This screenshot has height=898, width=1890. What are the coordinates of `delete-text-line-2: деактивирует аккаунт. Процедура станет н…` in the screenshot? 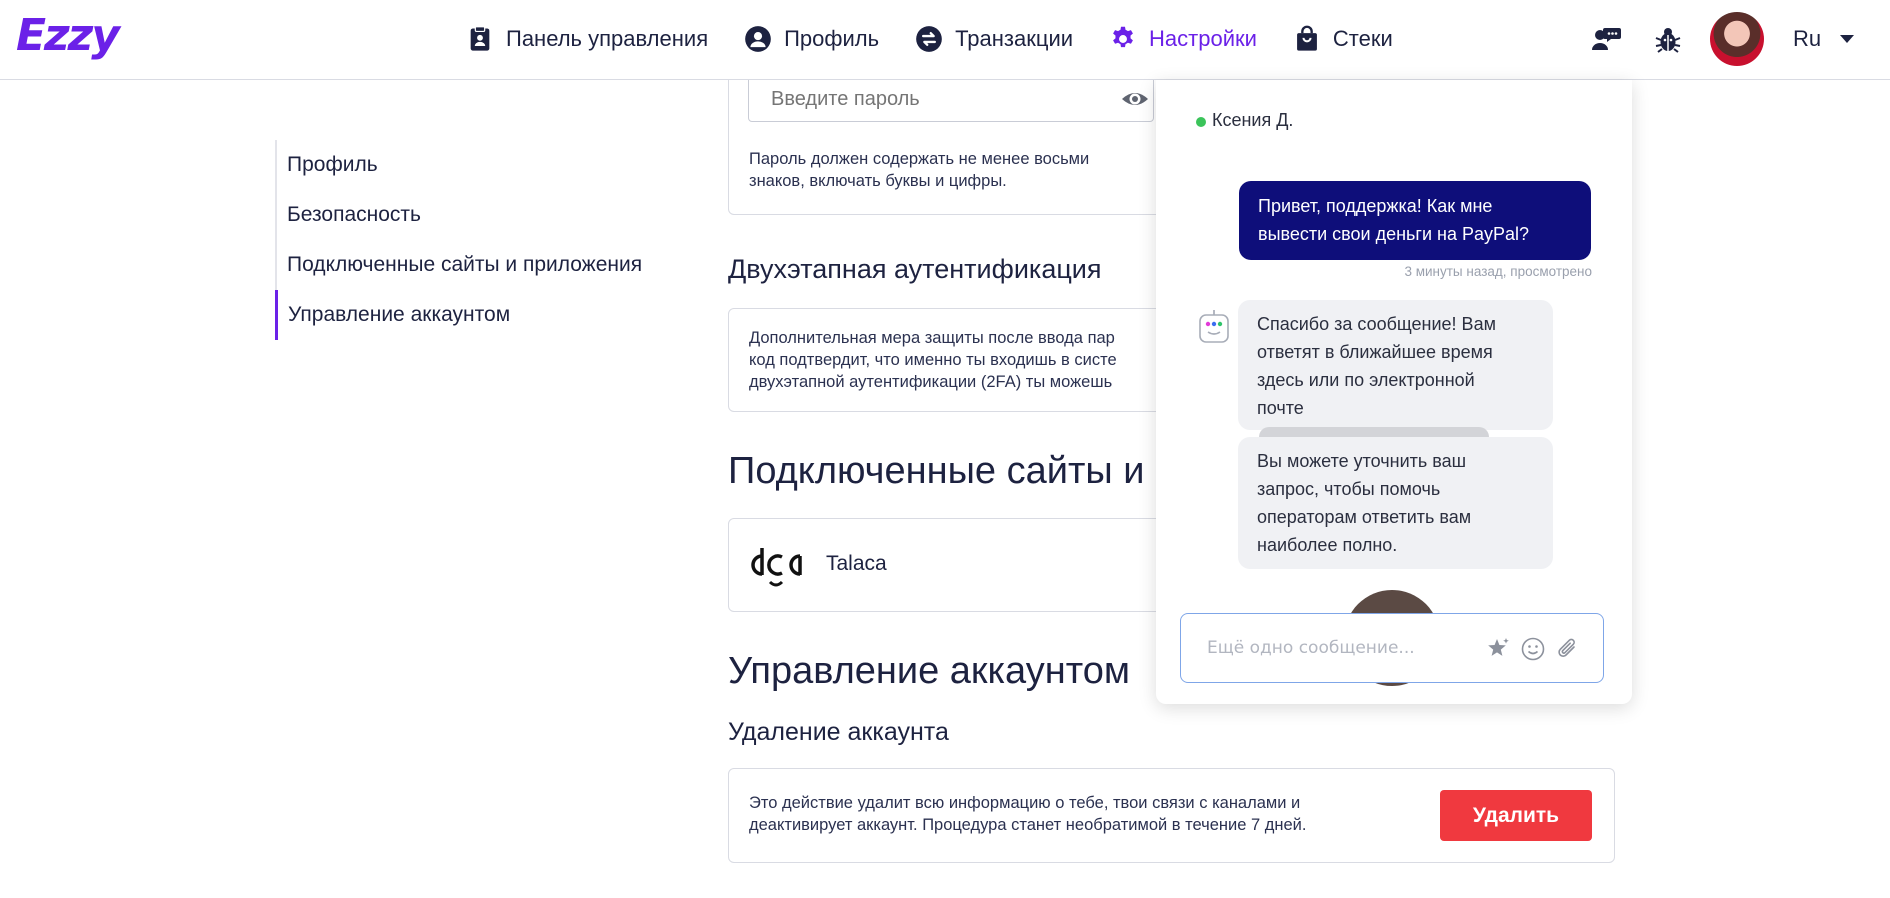 It's located at (1028, 825).